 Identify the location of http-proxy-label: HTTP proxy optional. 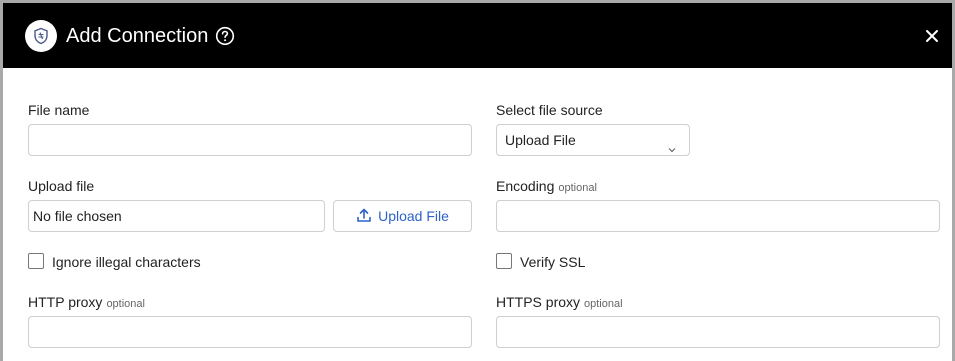
(86, 303).